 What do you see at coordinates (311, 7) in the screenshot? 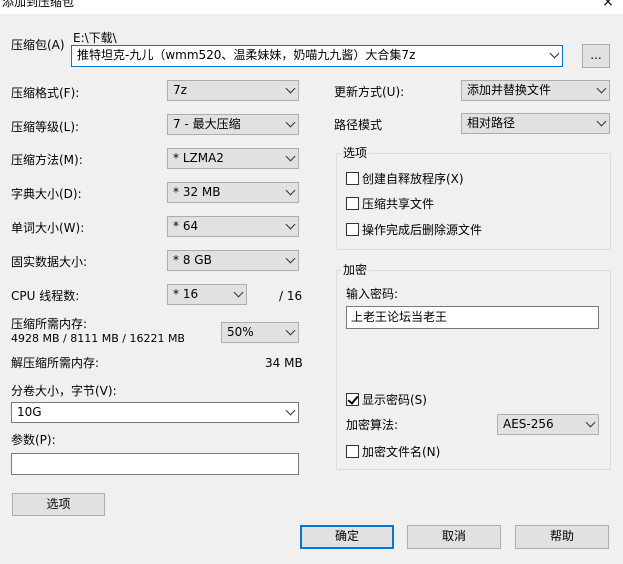
I see `title-bar: 添加到压缩包 ×` at bounding box center [311, 7].